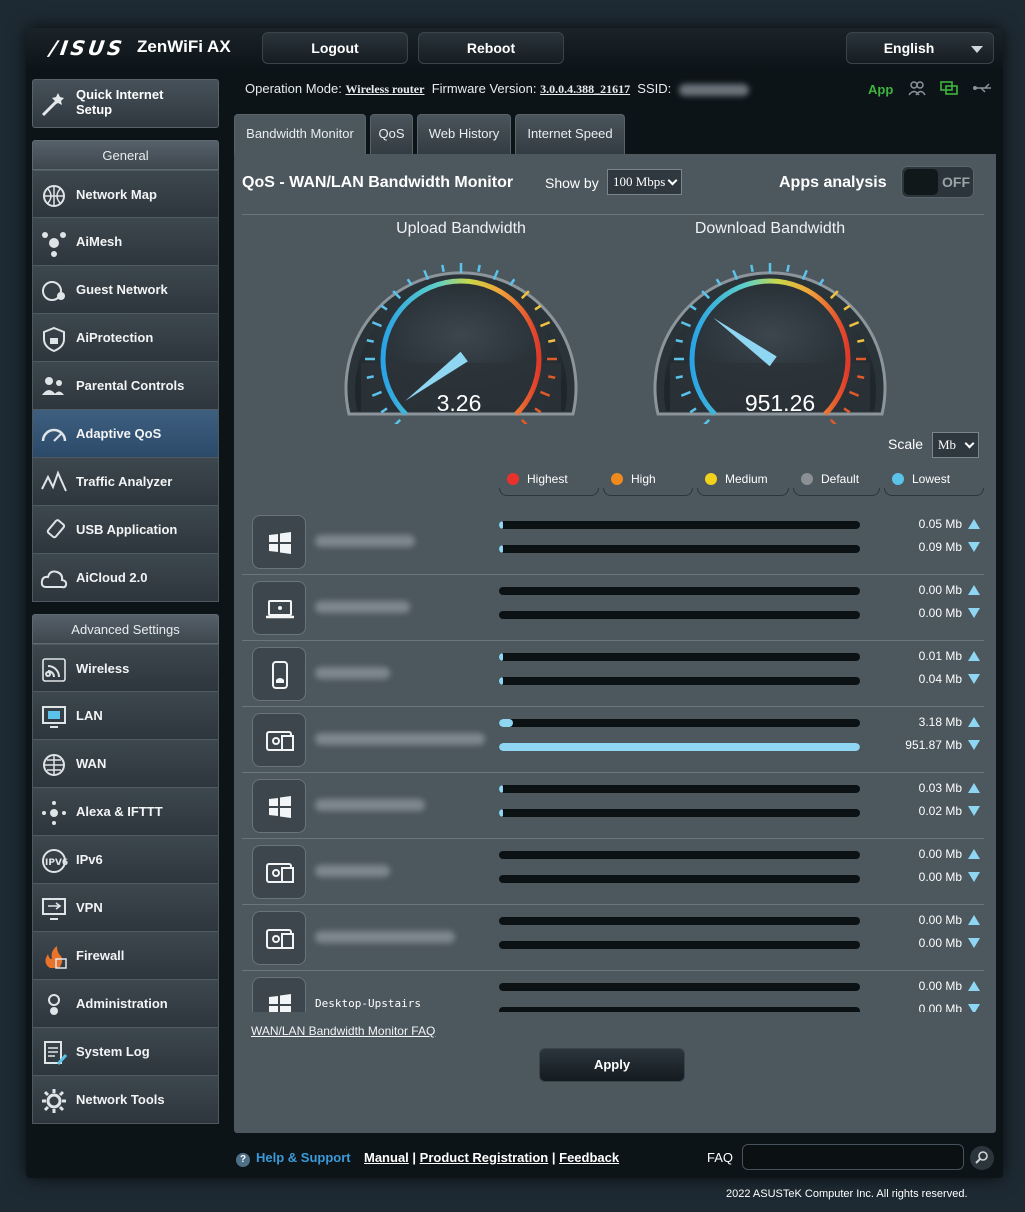 The width and height of the screenshot is (1025, 1212). Describe the element at coordinates (853, 1157) in the screenshot. I see `faq-search-input` at that location.